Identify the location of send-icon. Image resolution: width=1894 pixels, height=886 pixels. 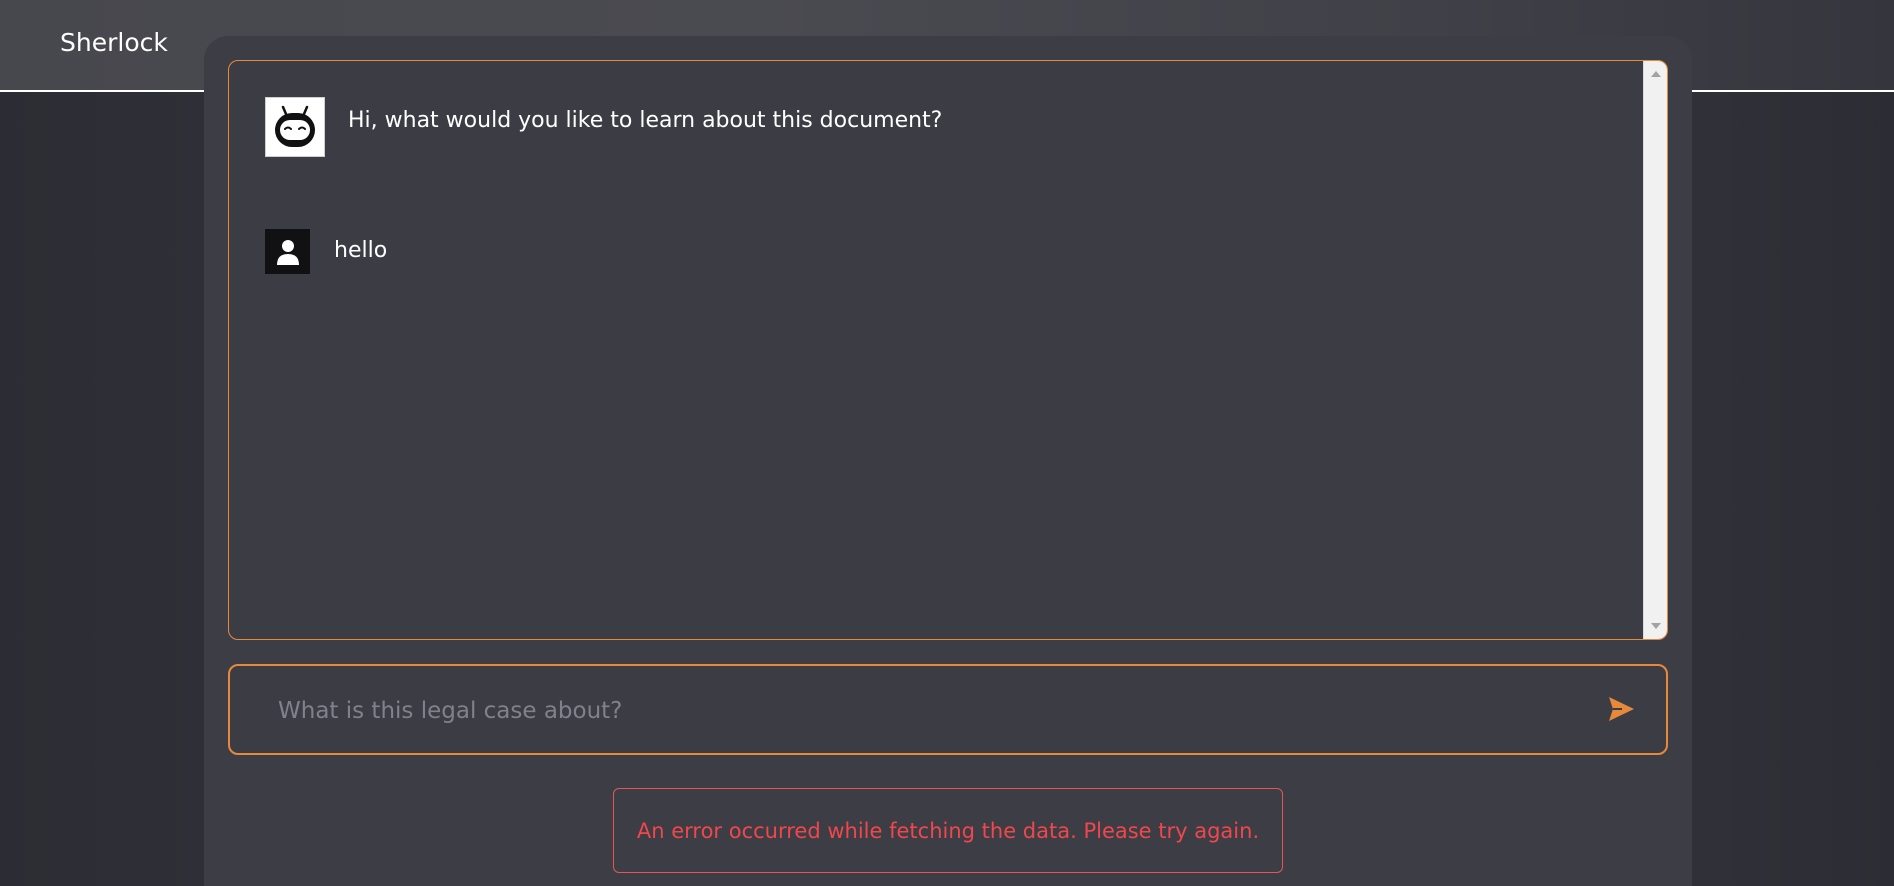
(1621, 709).